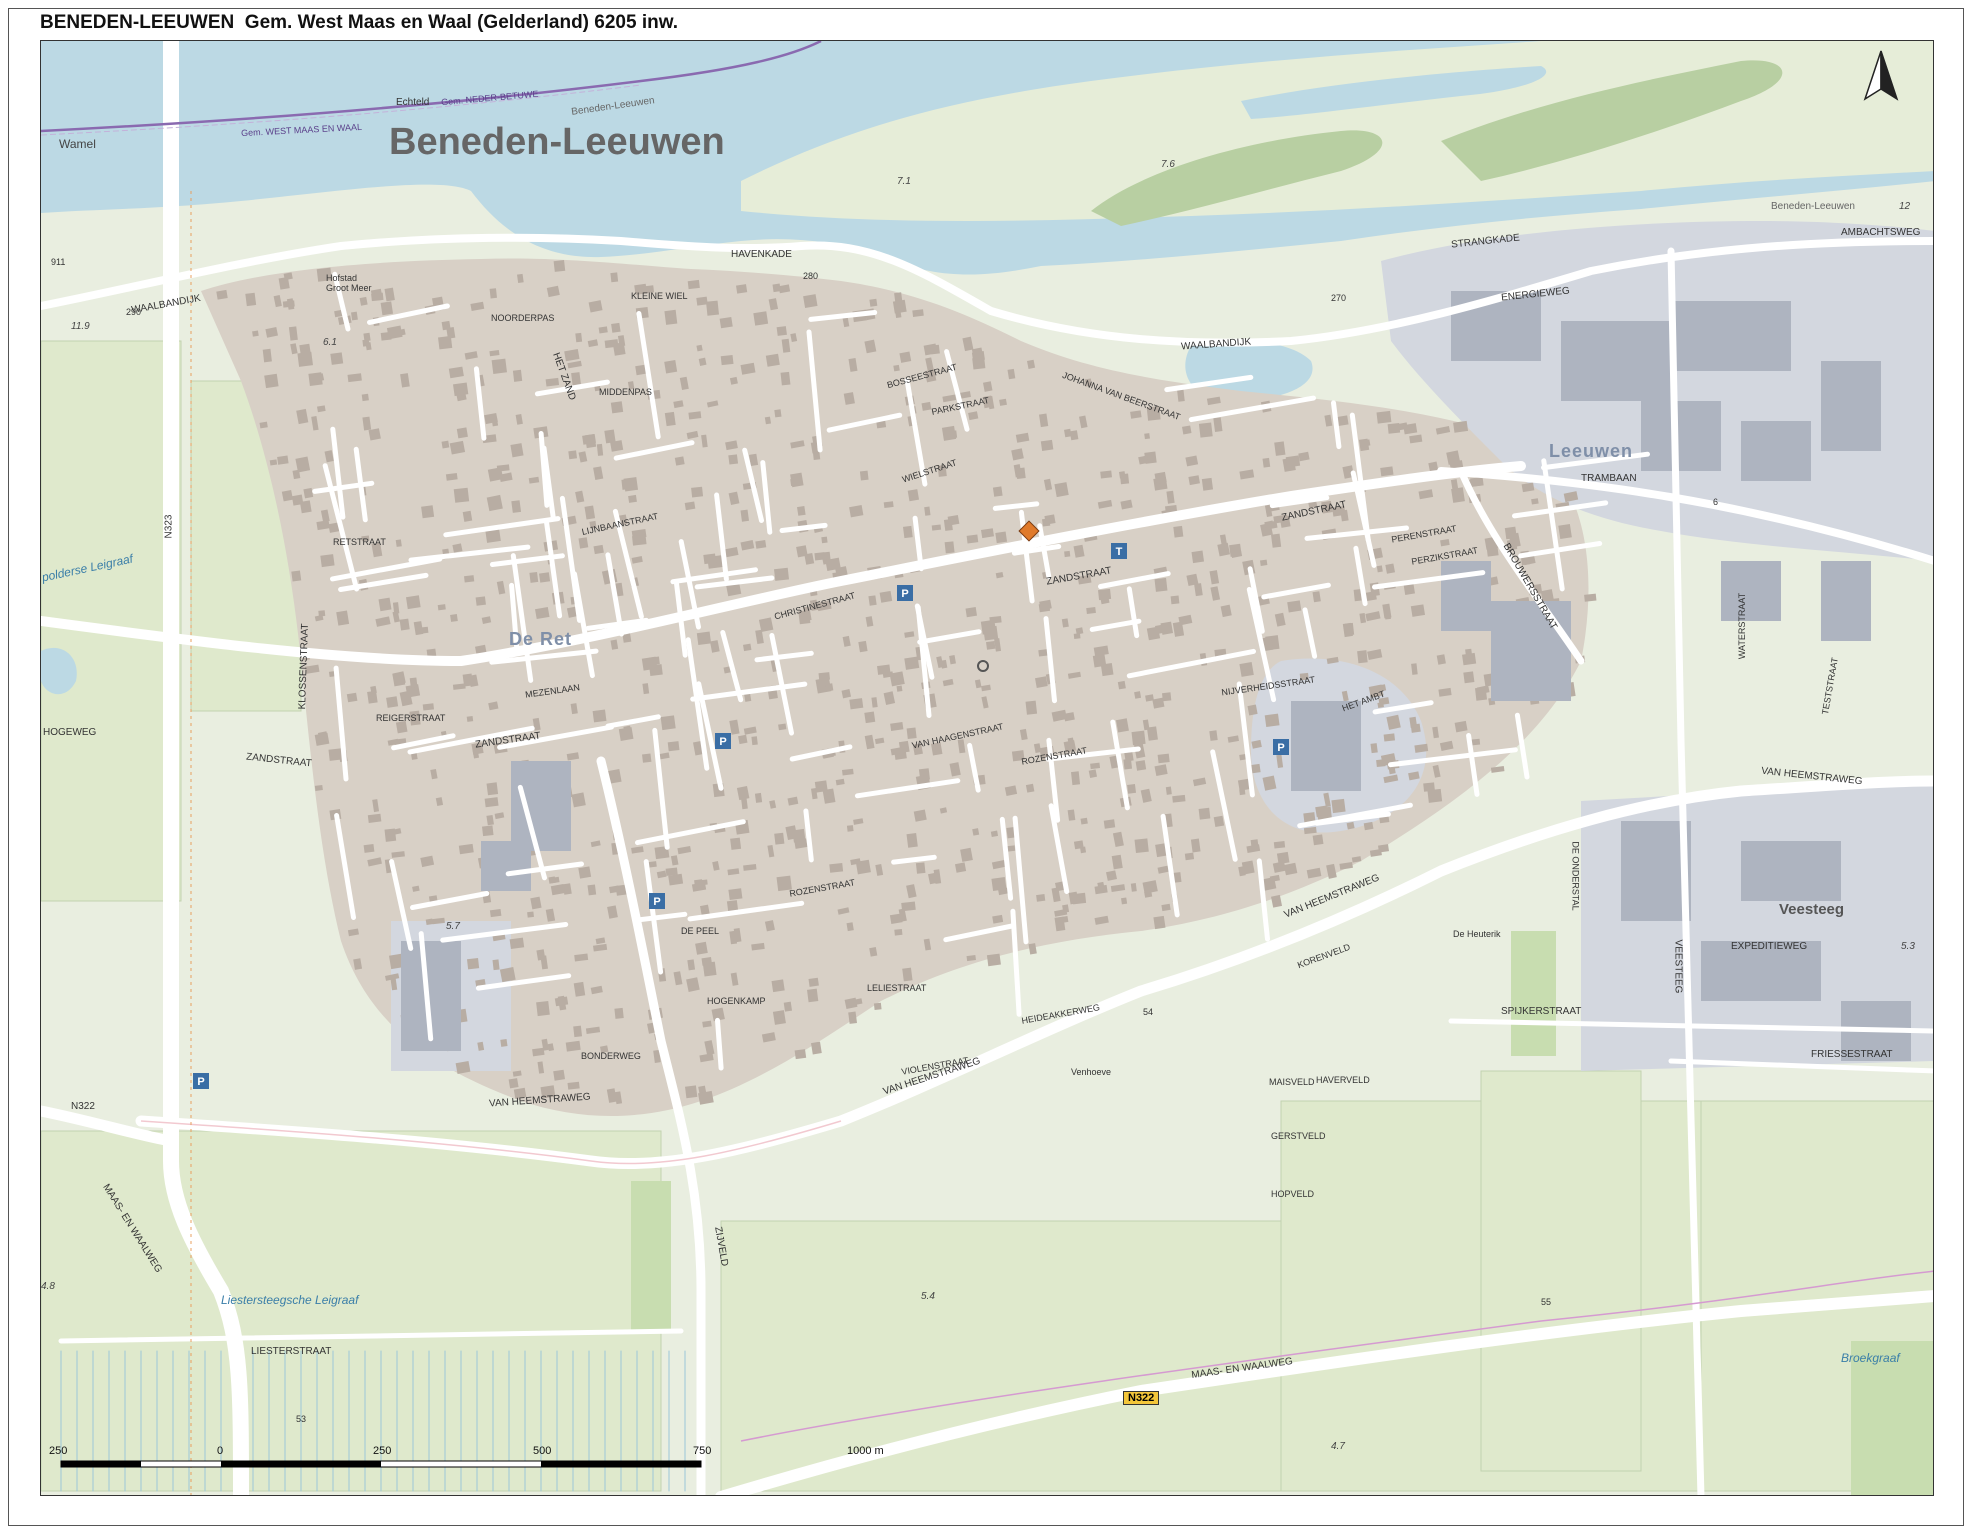 This screenshot has height=1536, width=1976. What do you see at coordinates (1829, 686) in the screenshot?
I see `road-label-teststraat: TESTSTRAAT` at bounding box center [1829, 686].